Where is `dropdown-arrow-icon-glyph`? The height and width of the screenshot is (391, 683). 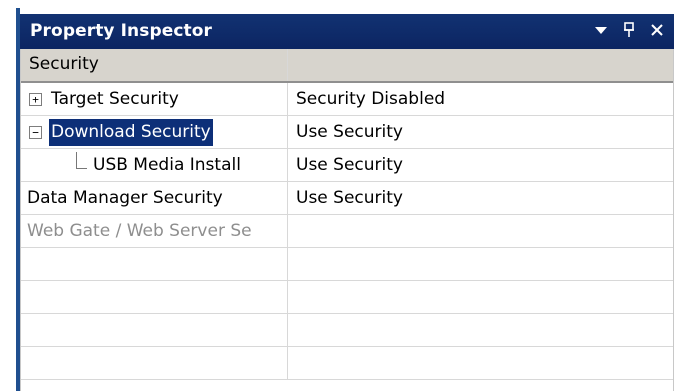 dropdown-arrow-icon-glyph is located at coordinates (601, 30).